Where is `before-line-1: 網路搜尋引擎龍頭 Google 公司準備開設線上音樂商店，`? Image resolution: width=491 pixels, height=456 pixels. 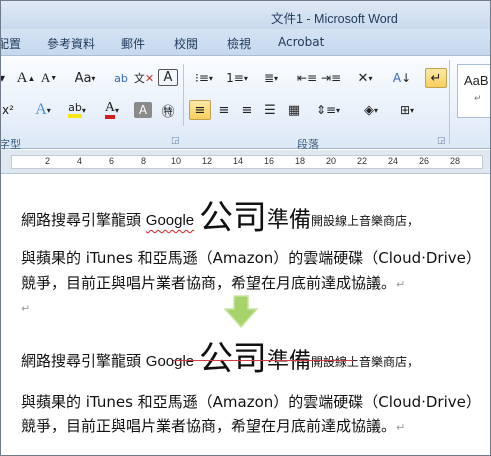 before-line-1: 網路搜尋引擎龍頭 Google 公司準備開設線上音樂商店， is located at coordinates (220, 218).